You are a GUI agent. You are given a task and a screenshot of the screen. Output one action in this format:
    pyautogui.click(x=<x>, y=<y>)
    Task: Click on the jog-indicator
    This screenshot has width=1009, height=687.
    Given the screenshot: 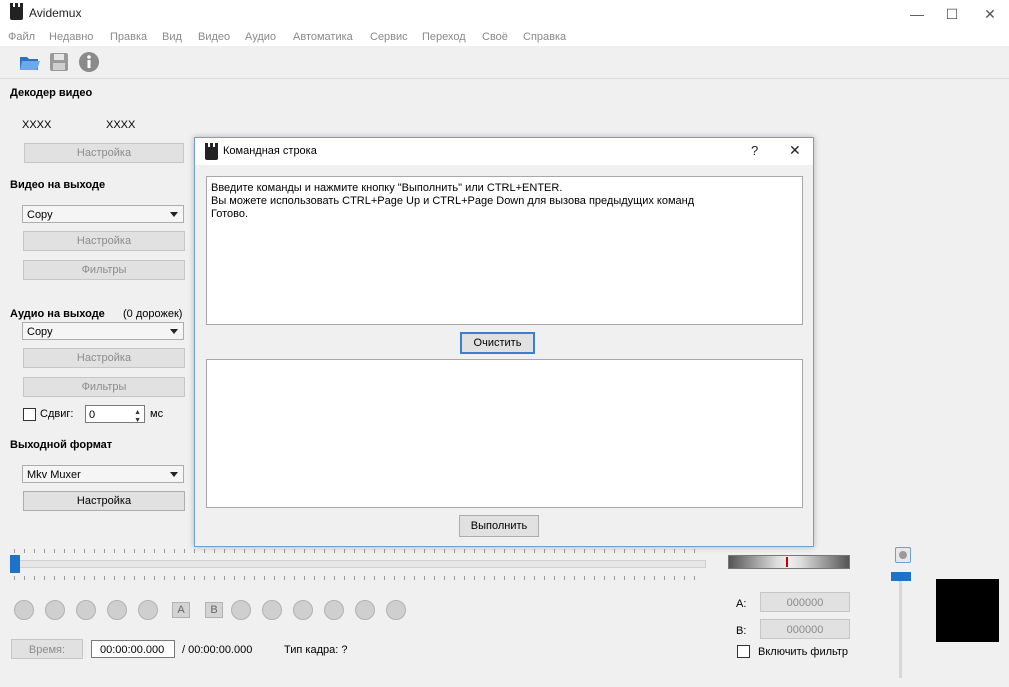 What is the action you would take?
    pyautogui.click(x=787, y=562)
    